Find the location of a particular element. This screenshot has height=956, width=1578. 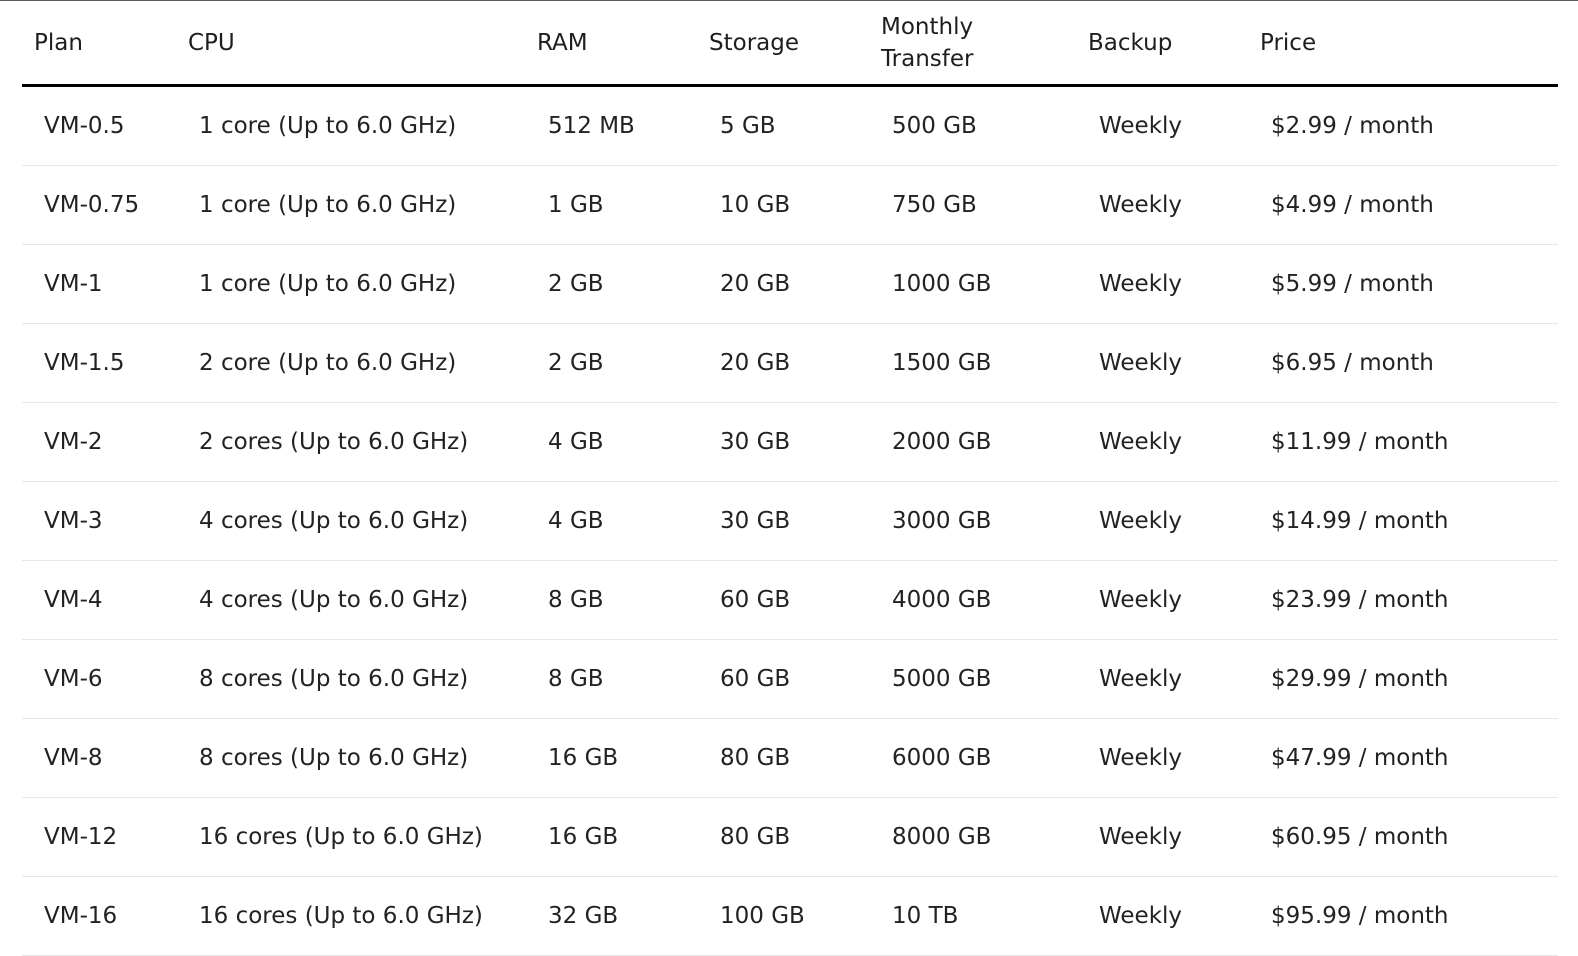

cell-price: $95.99 / month is located at coordinates (1360, 916).